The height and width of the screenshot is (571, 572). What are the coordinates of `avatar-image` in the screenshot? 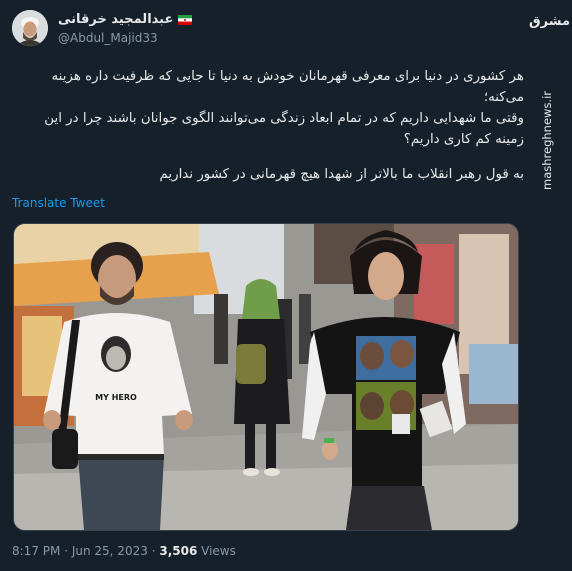 It's located at (30, 28).